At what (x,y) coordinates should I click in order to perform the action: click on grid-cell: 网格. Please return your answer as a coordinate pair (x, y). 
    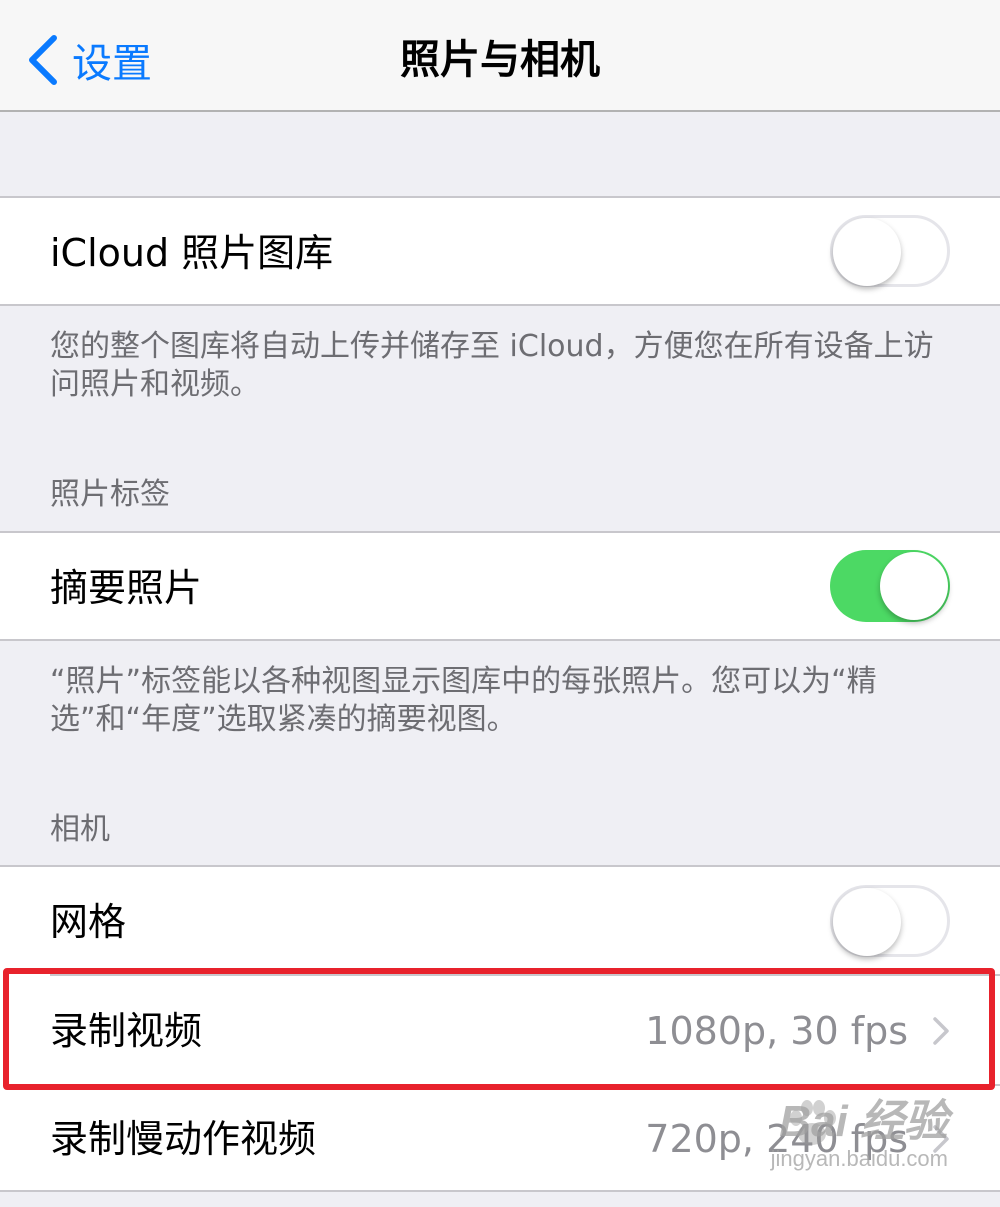
    Looking at the image, I should click on (500, 920).